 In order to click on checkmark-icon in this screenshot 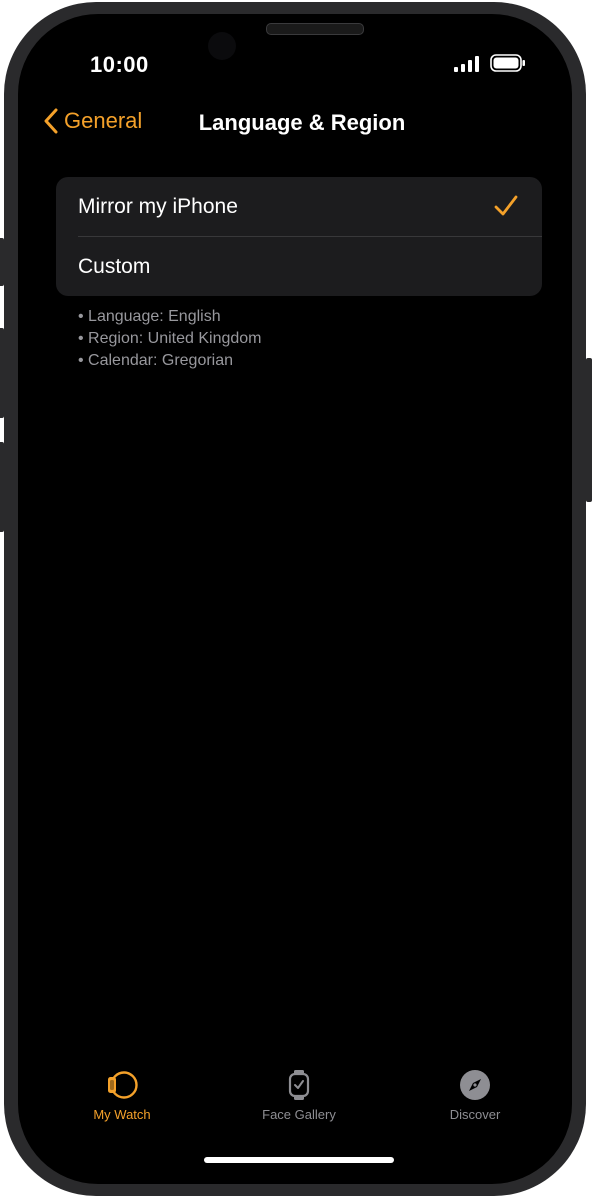, I will do `click(506, 205)`.